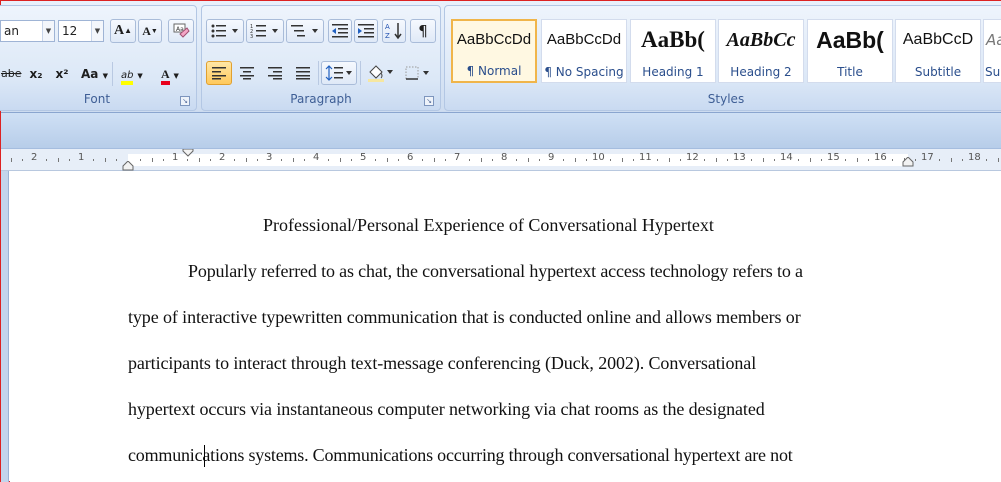  Describe the element at coordinates (94, 74) in the screenshot. I see `change-case-button: Aa ▼` at that location.